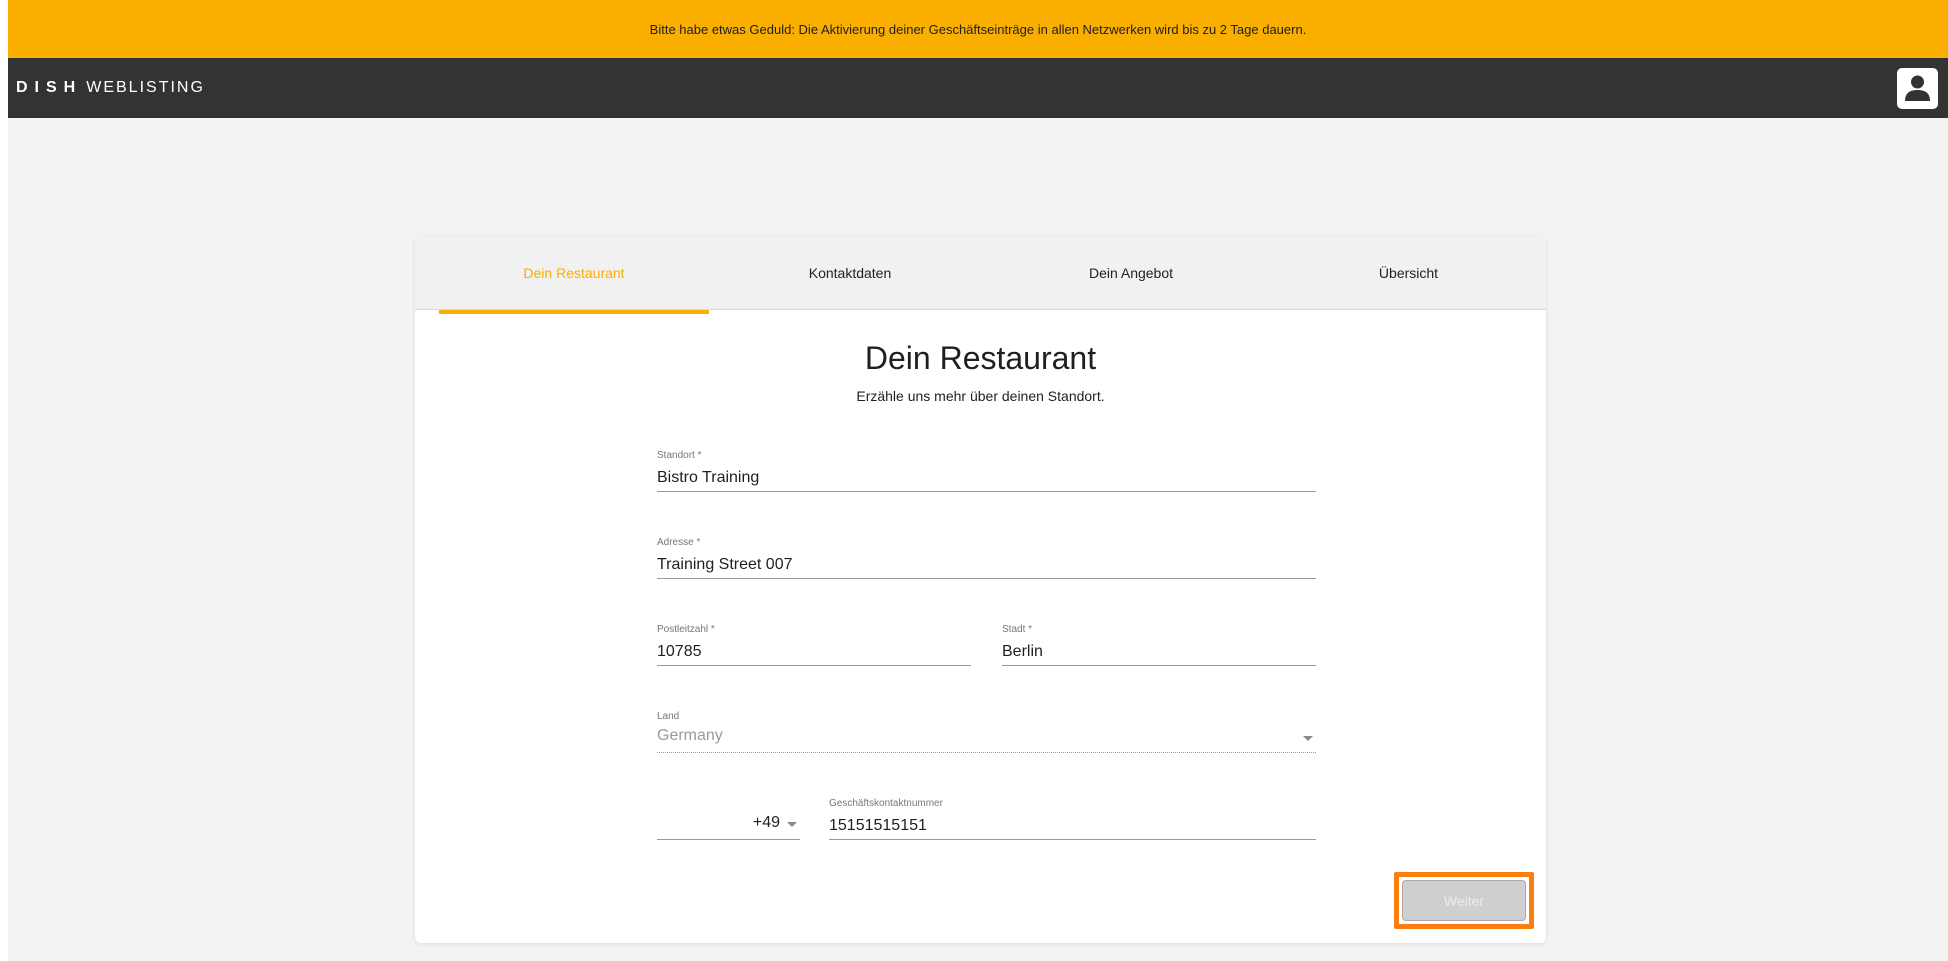 Image resolution: width=1948 pixels, height=961 pixels. I want to click on logo-dish: DISH, so click(49, 87).